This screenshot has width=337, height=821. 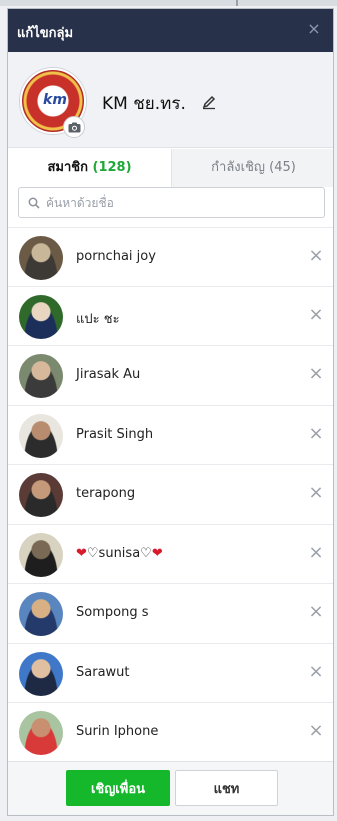 I want to click on member-row: แปะ ชะ ×, so click(x=170, y=316).